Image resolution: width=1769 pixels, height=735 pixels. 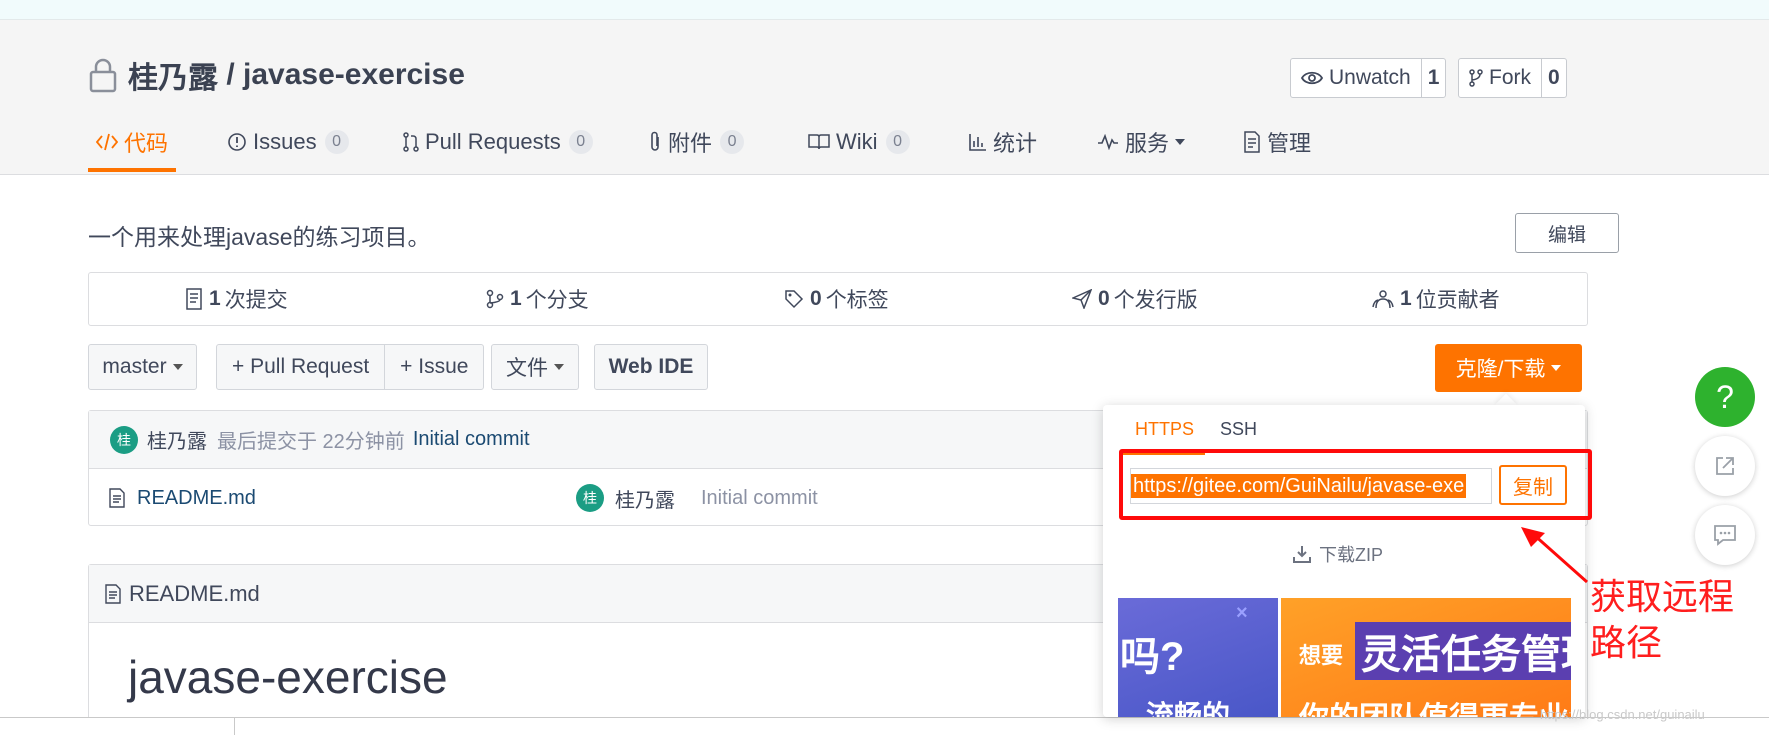 I want to click on watermark: https://blog.csdn.net/guinailu, so click(x=1622, y=714).